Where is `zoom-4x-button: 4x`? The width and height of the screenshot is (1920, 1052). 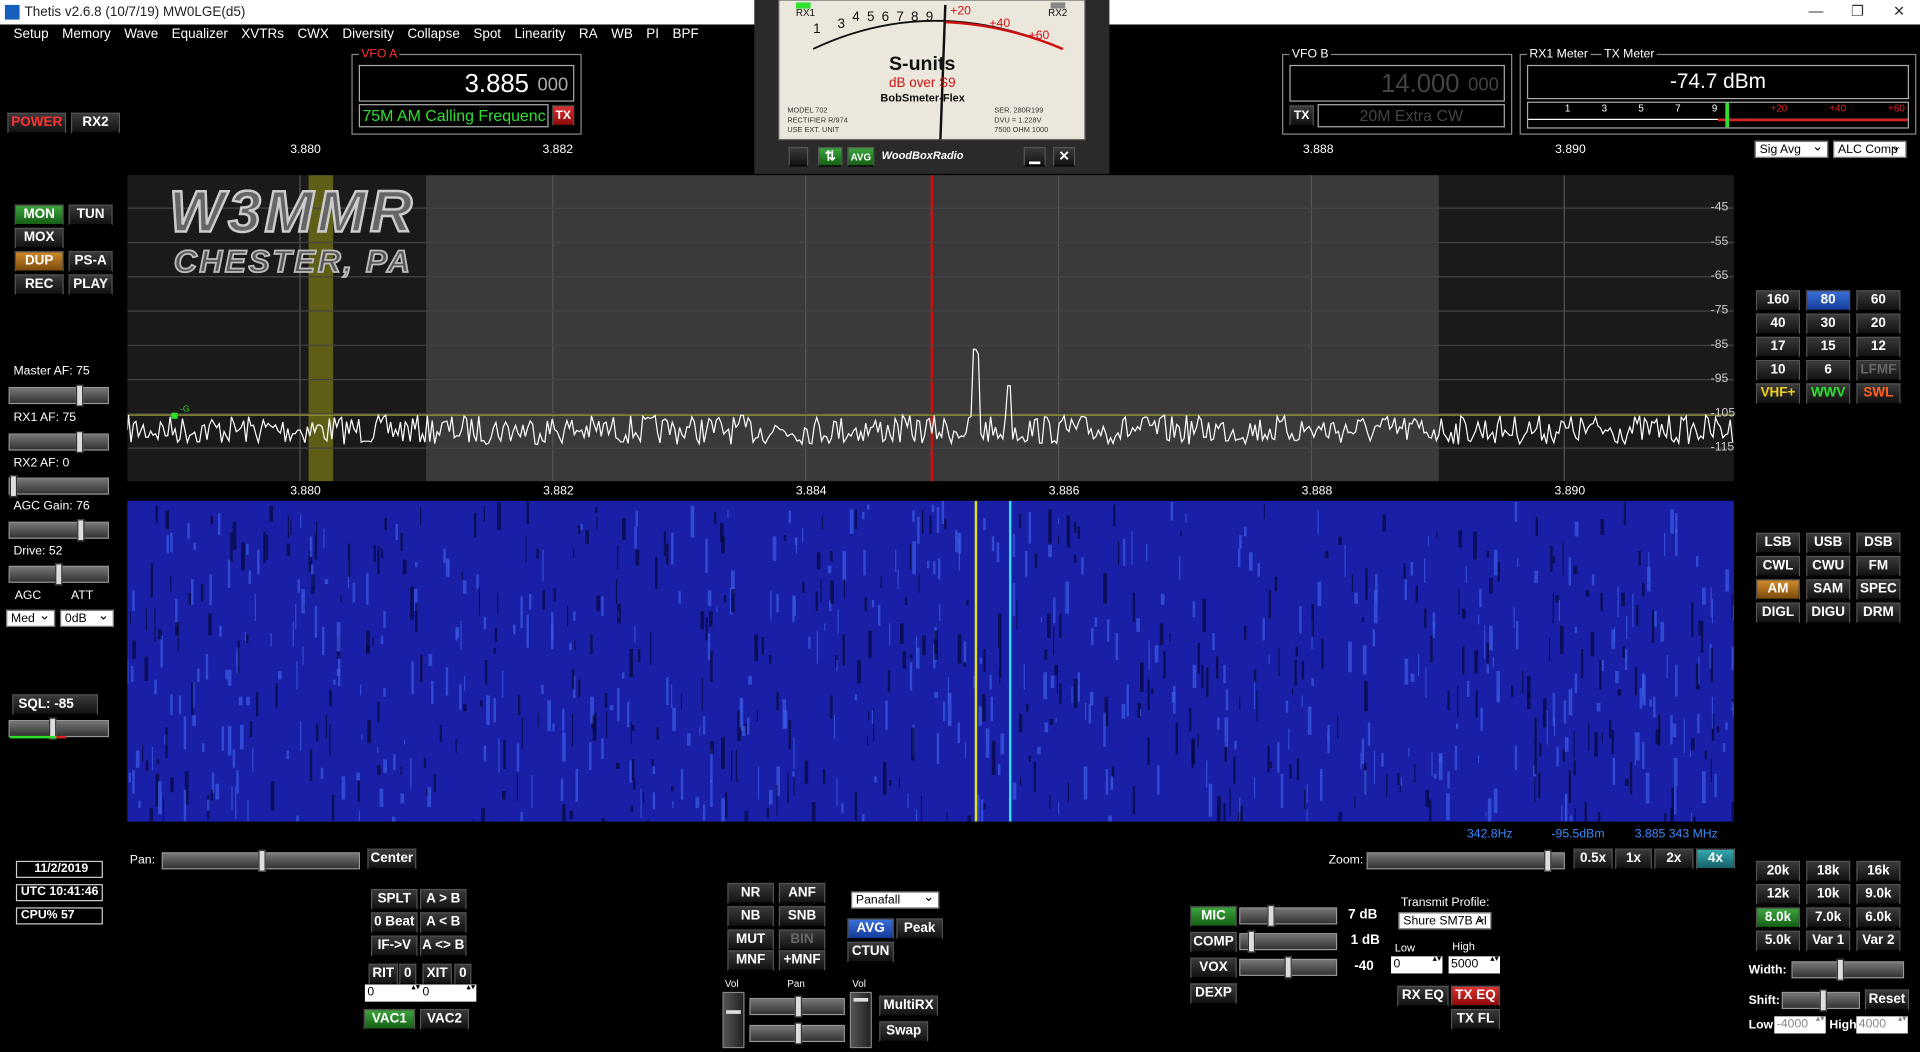
zoom-4x-button: 4x is located at coordinates (1715, 859).